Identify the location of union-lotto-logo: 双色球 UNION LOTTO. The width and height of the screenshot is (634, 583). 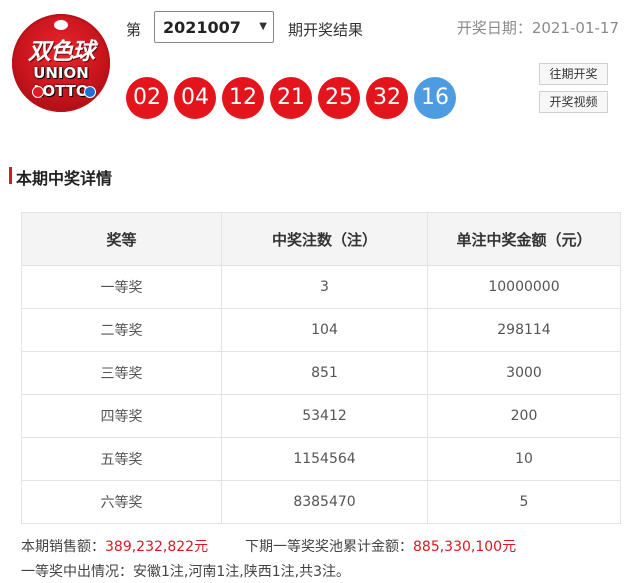
(61, 63).